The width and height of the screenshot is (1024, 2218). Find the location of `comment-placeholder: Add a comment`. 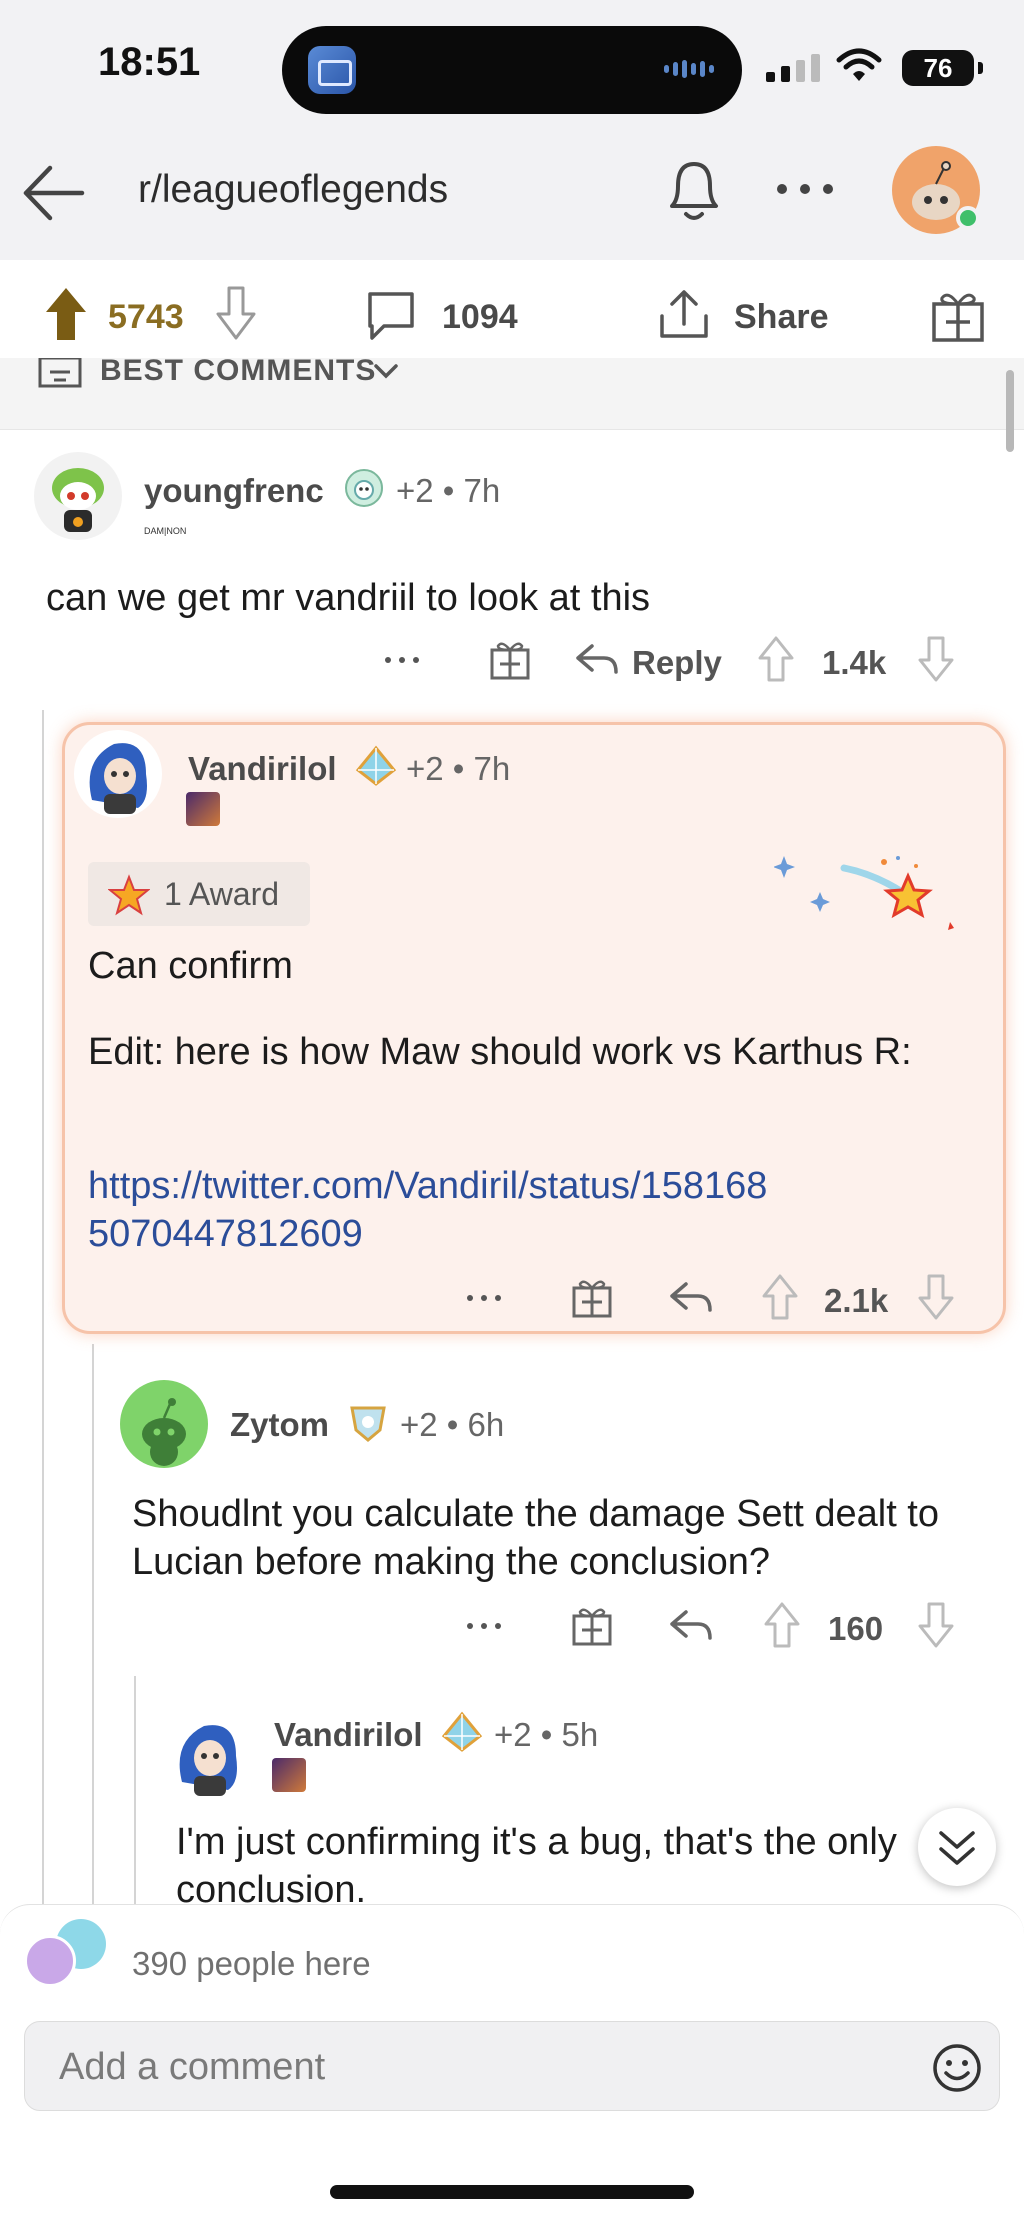

comment-placeholder: Add a comment is located at coordinates (192, 2067).